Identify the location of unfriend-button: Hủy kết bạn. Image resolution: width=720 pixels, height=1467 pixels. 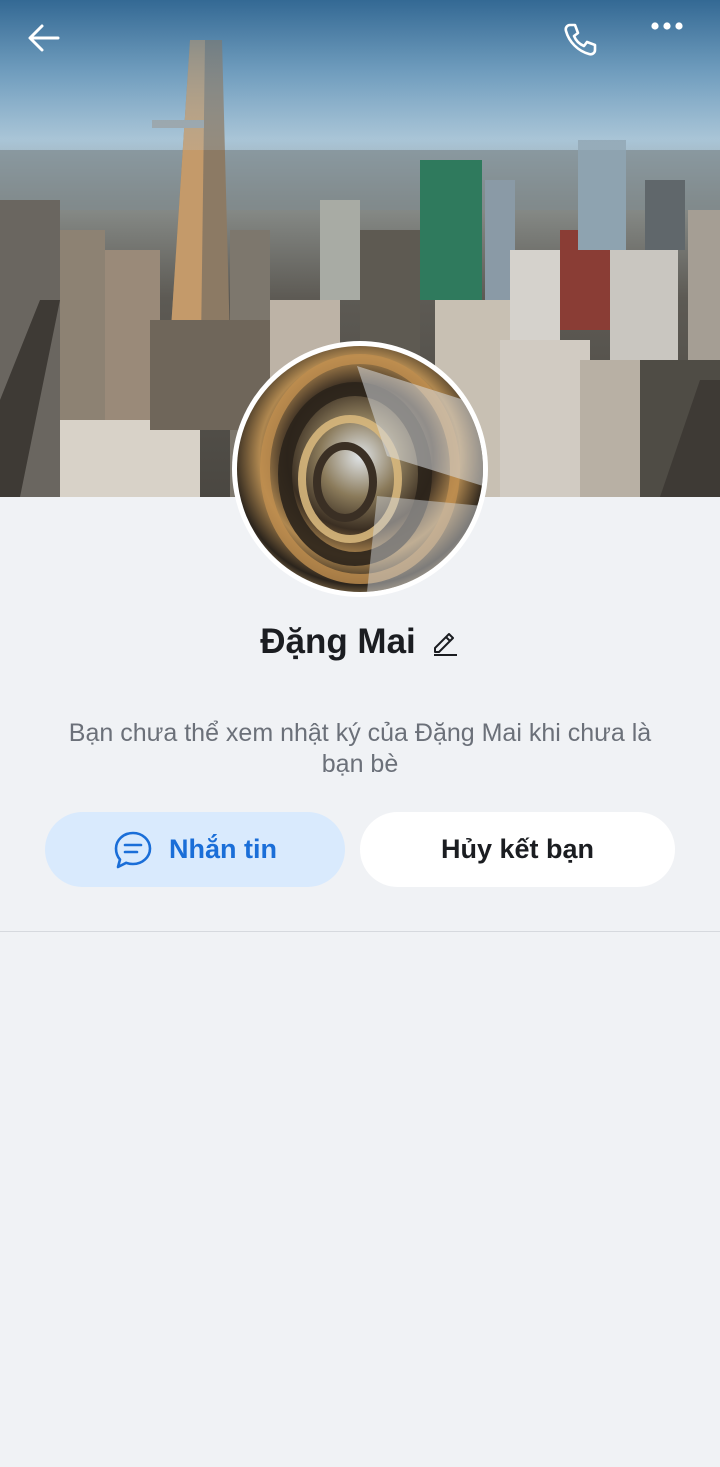
(517, 849).